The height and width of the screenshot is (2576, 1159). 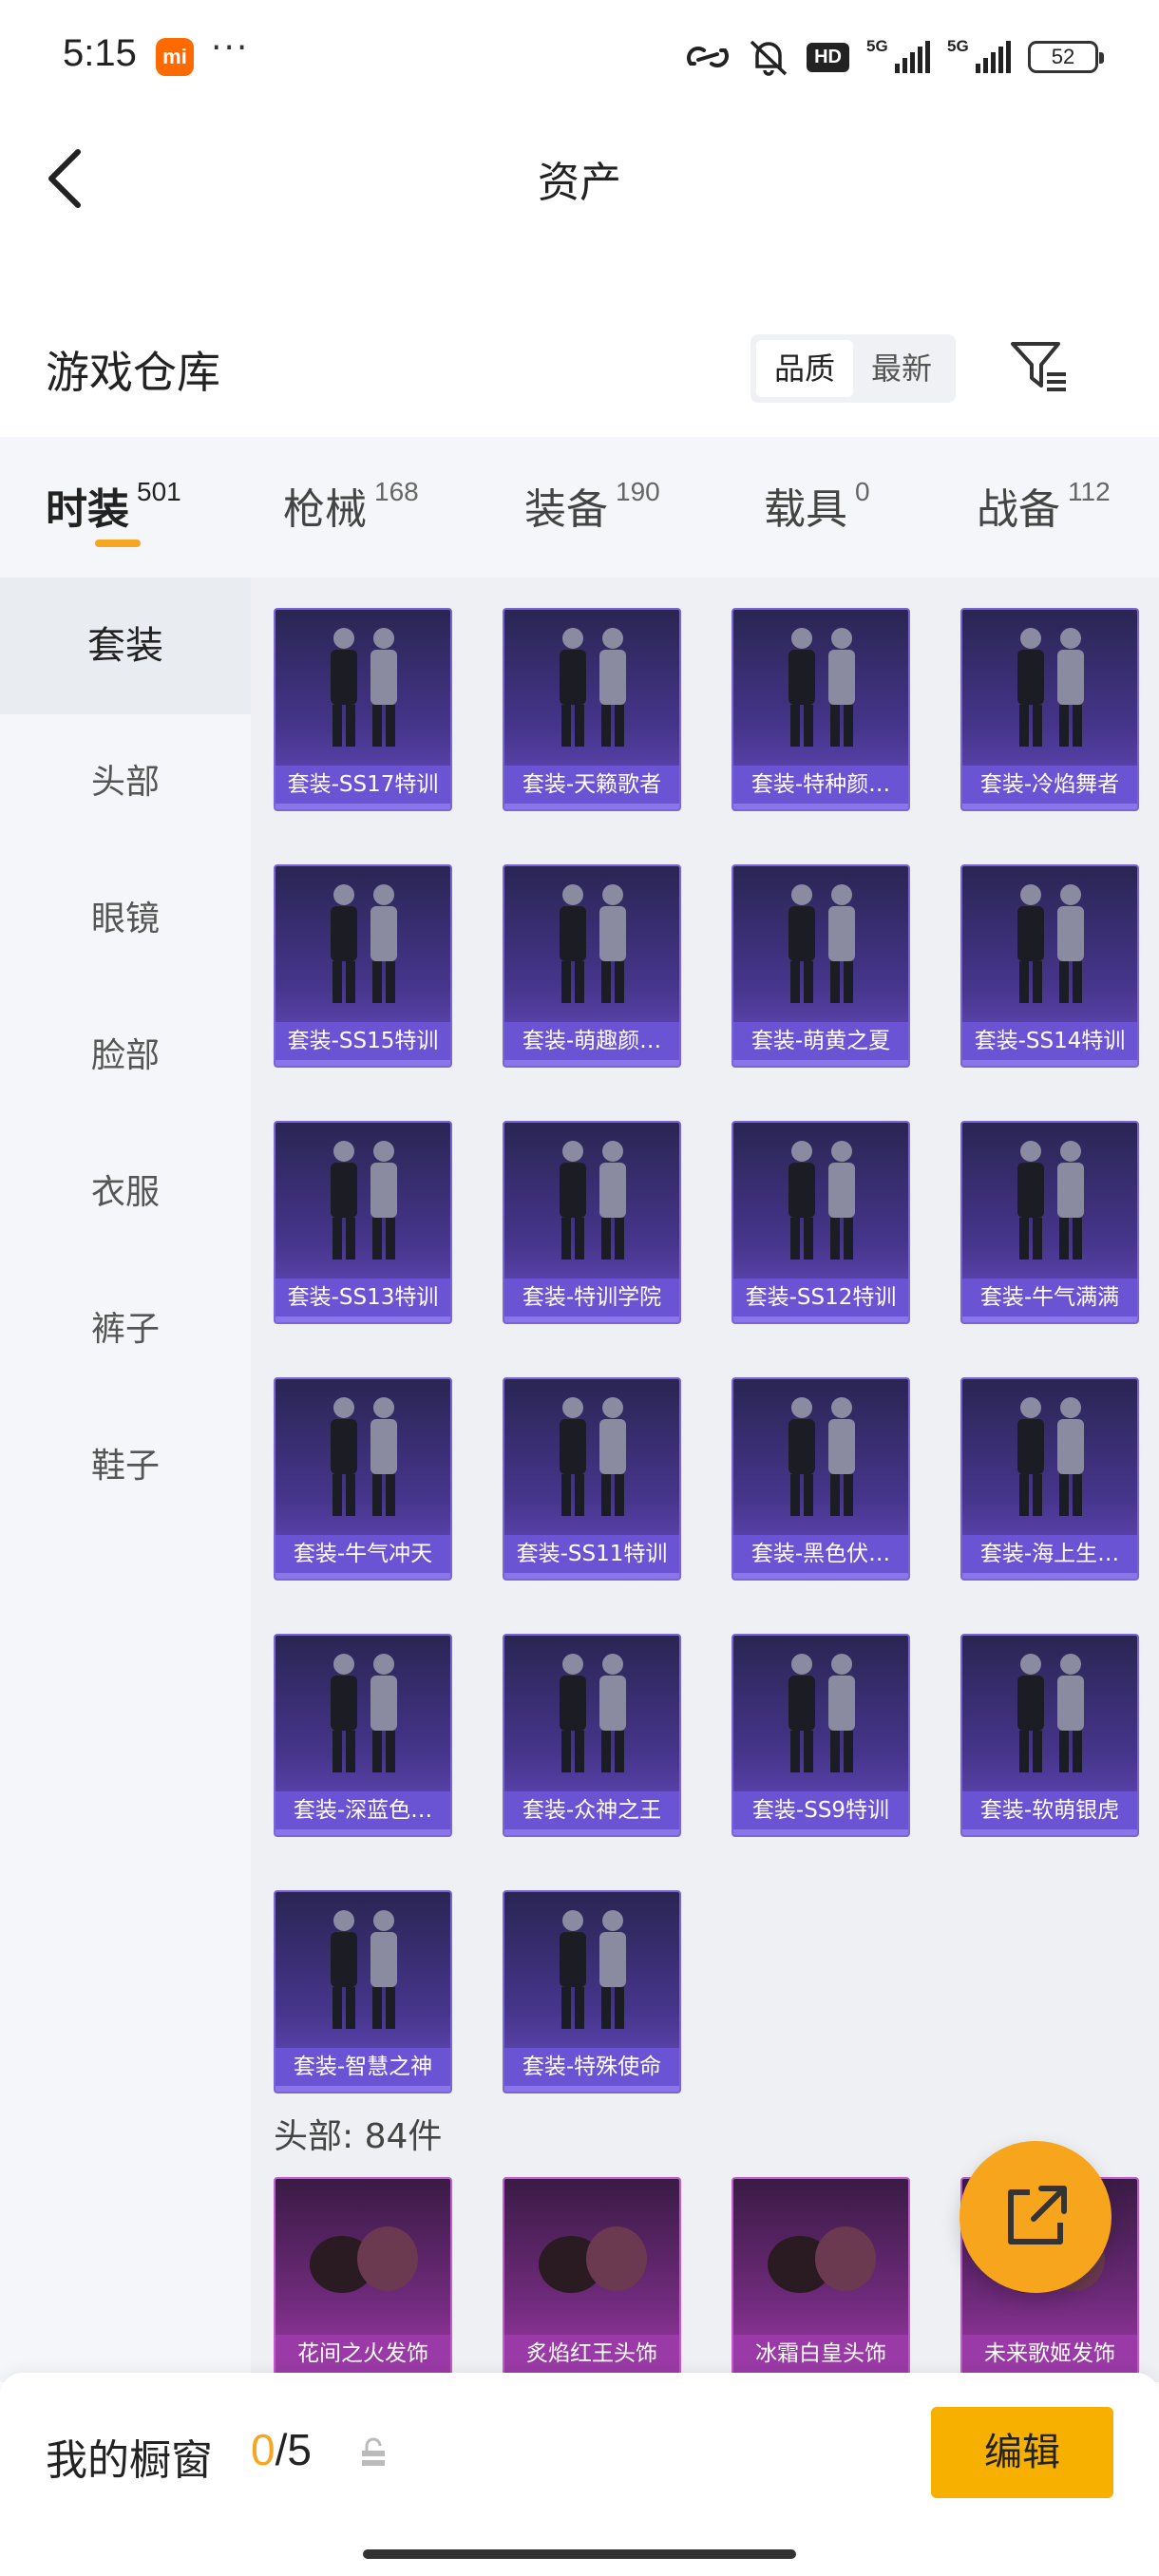 I want to click on item-name: 套装-SS11特训, so click(x=591, y=1554).